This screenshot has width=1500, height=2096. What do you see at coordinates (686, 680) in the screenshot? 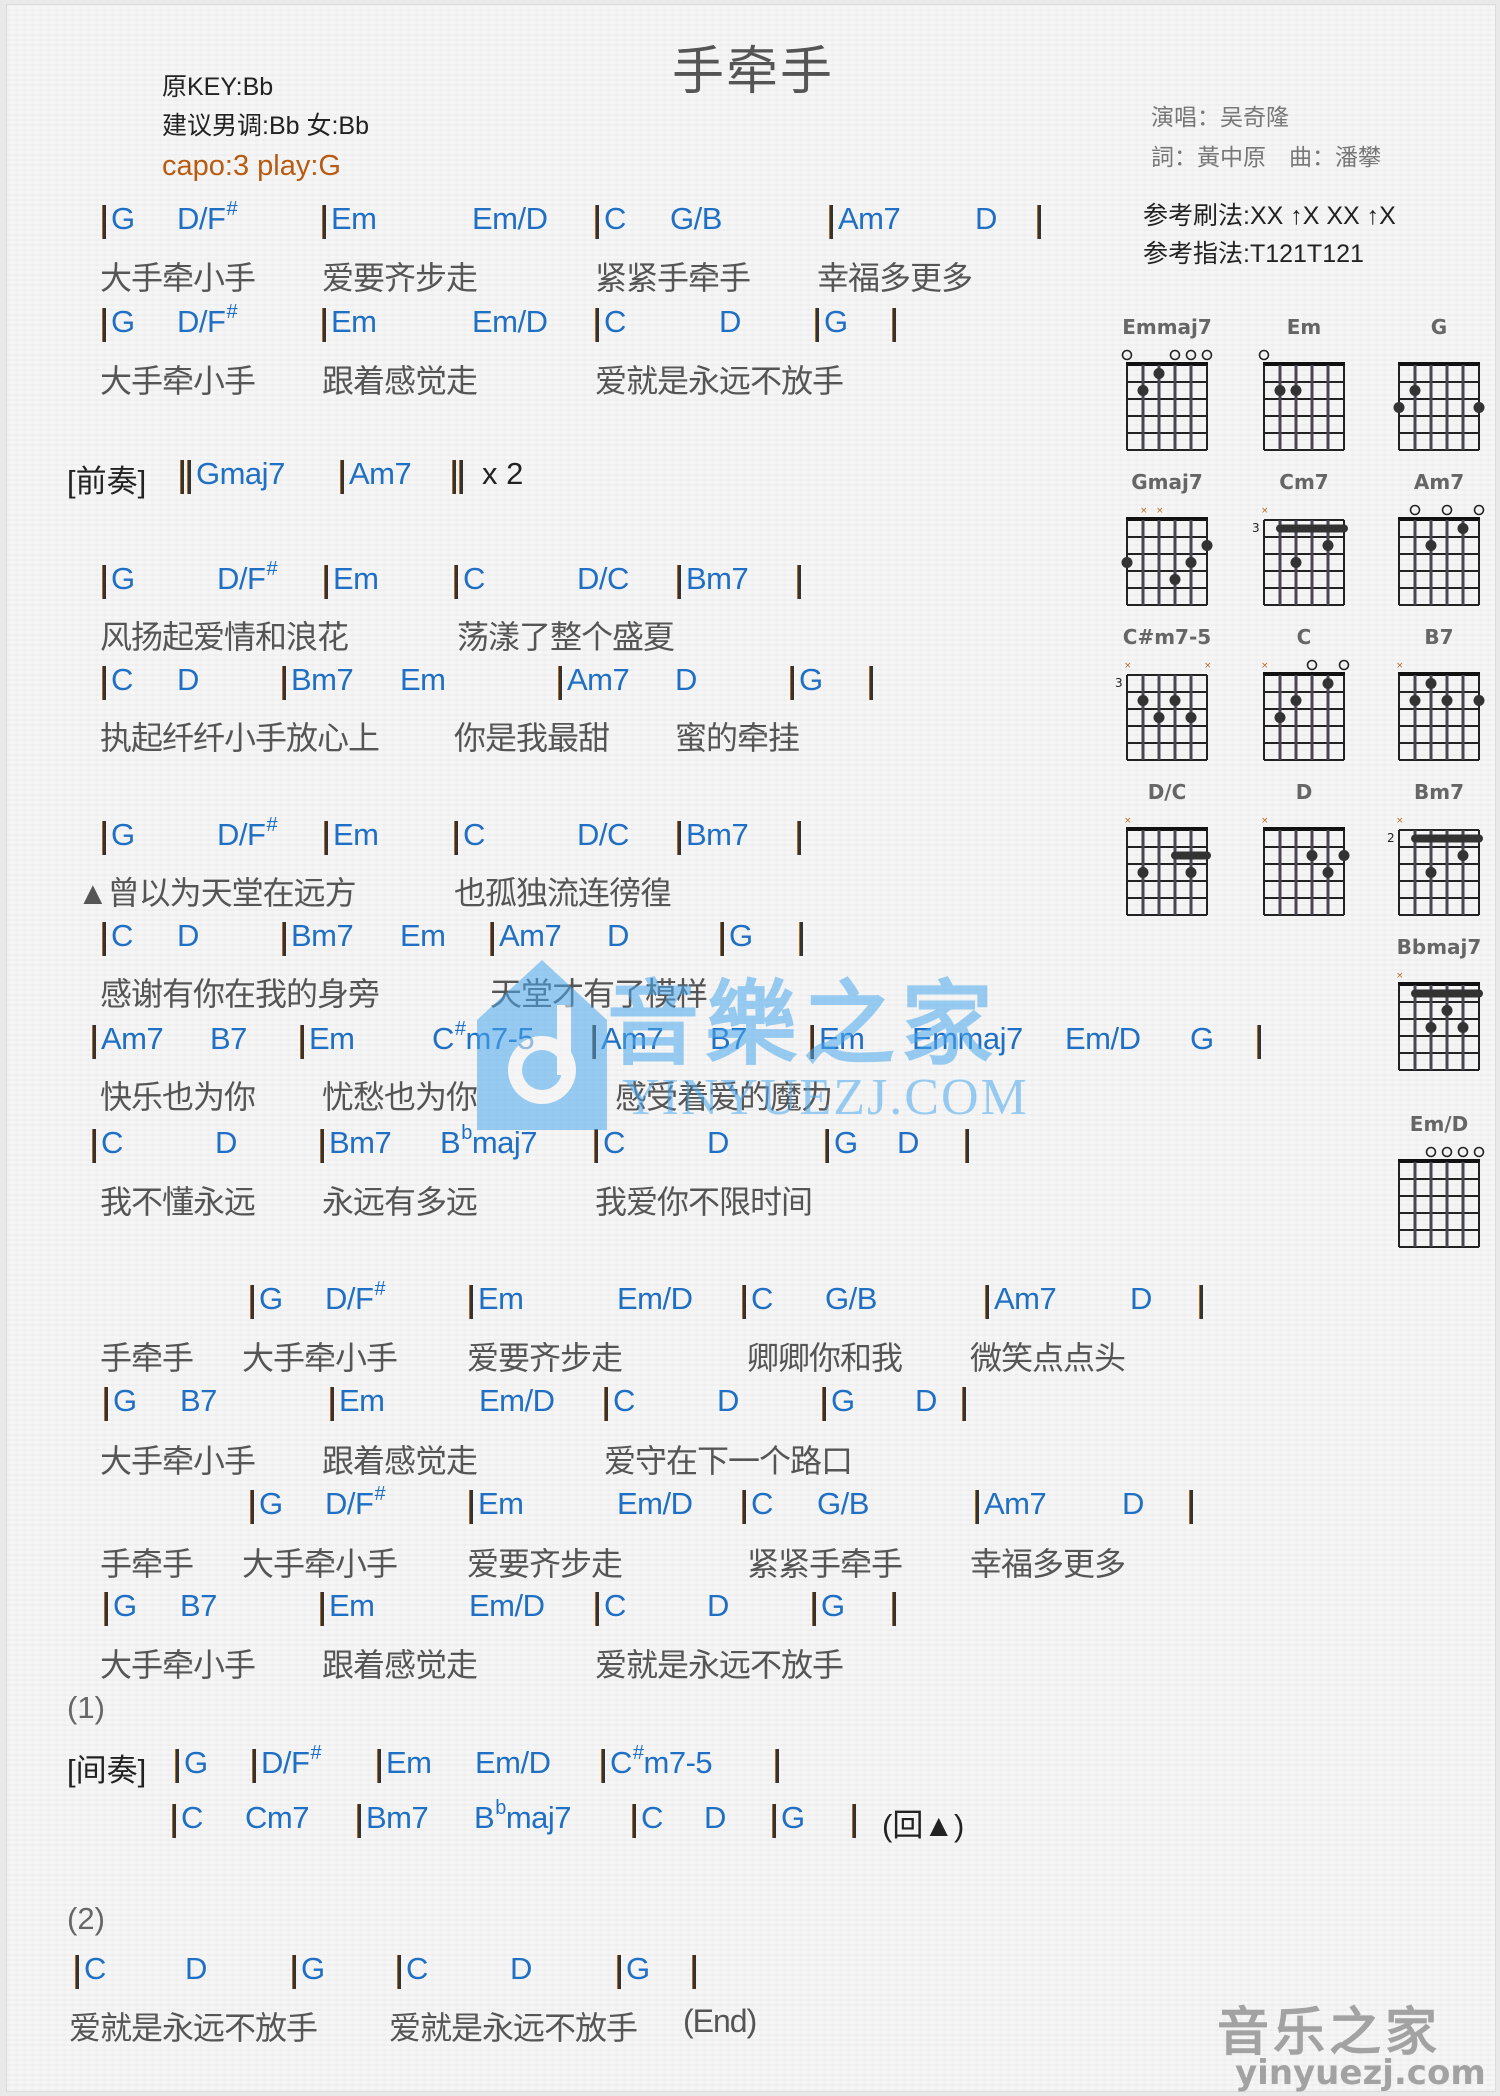
I see `chord-symbol: D` at bounding box center [686, 680].